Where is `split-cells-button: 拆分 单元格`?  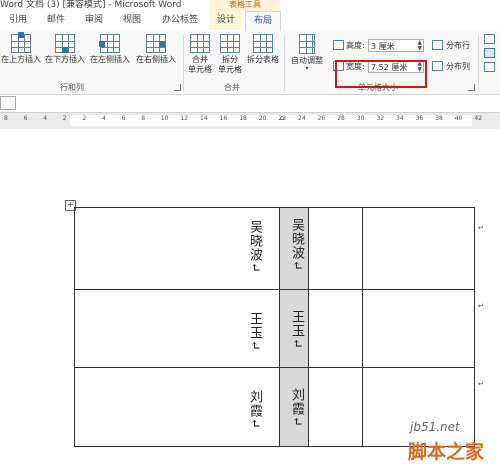
split-cells-button: 拆分 单元格 is located at coordinates (230, 54).